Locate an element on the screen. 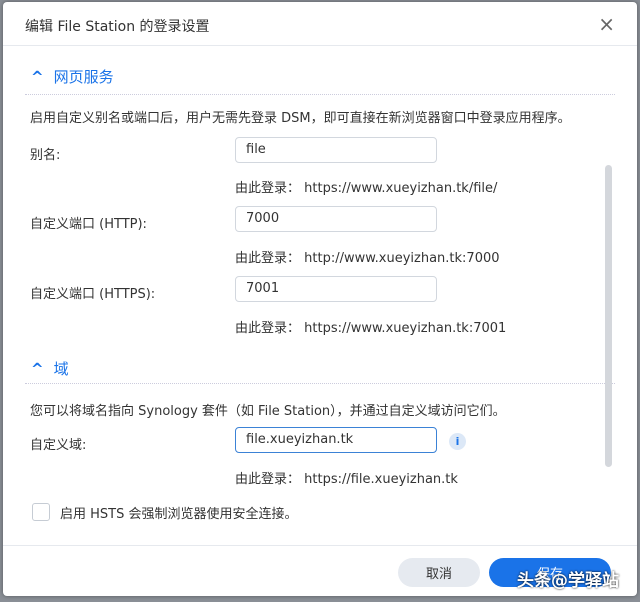 The height and width of the screenshot is (602, 640). hsts-label: 启用 HSTS 会强制浏览器使用安全连接。 is located at coordinates (179, 512).